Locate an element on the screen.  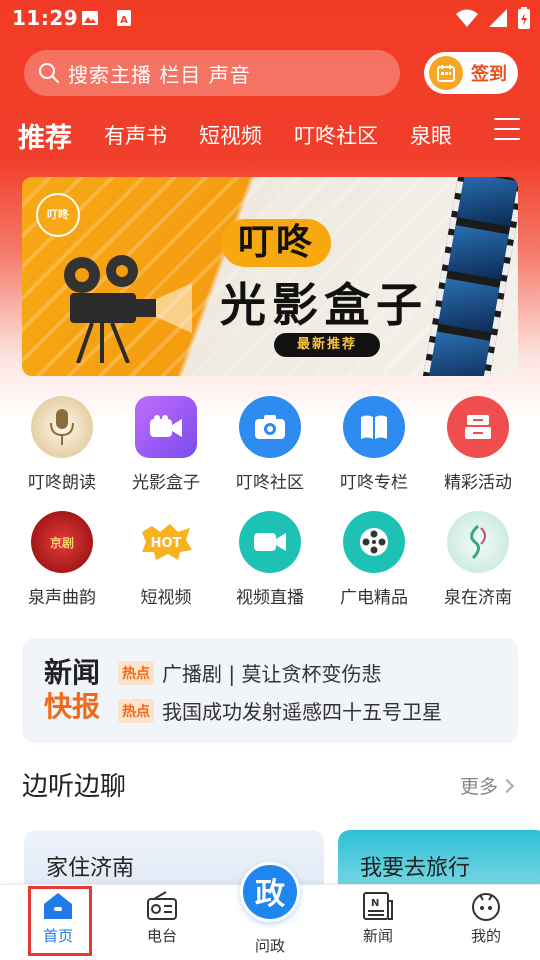
topic-card-title: 我要去旅行 is located at coordinates (415, 868).